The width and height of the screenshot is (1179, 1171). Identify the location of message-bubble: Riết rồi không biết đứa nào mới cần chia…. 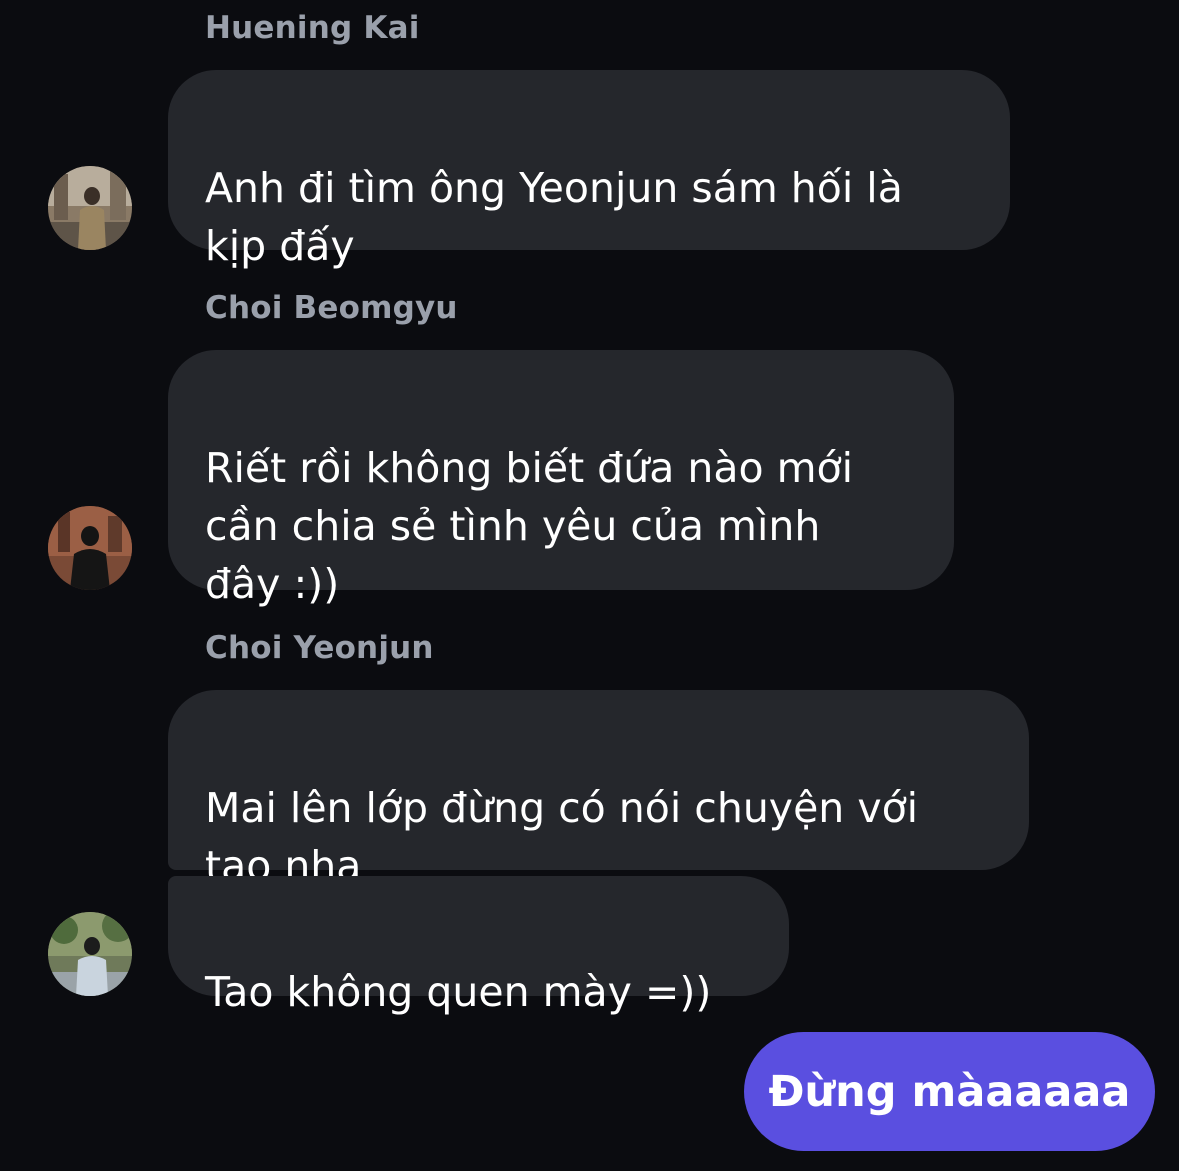
(561, 479).